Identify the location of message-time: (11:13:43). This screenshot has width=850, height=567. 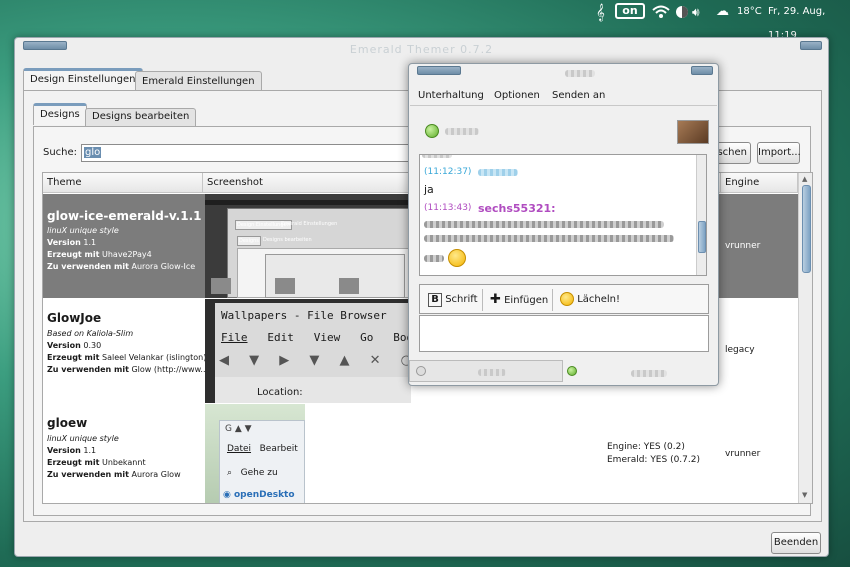
(448, 208).